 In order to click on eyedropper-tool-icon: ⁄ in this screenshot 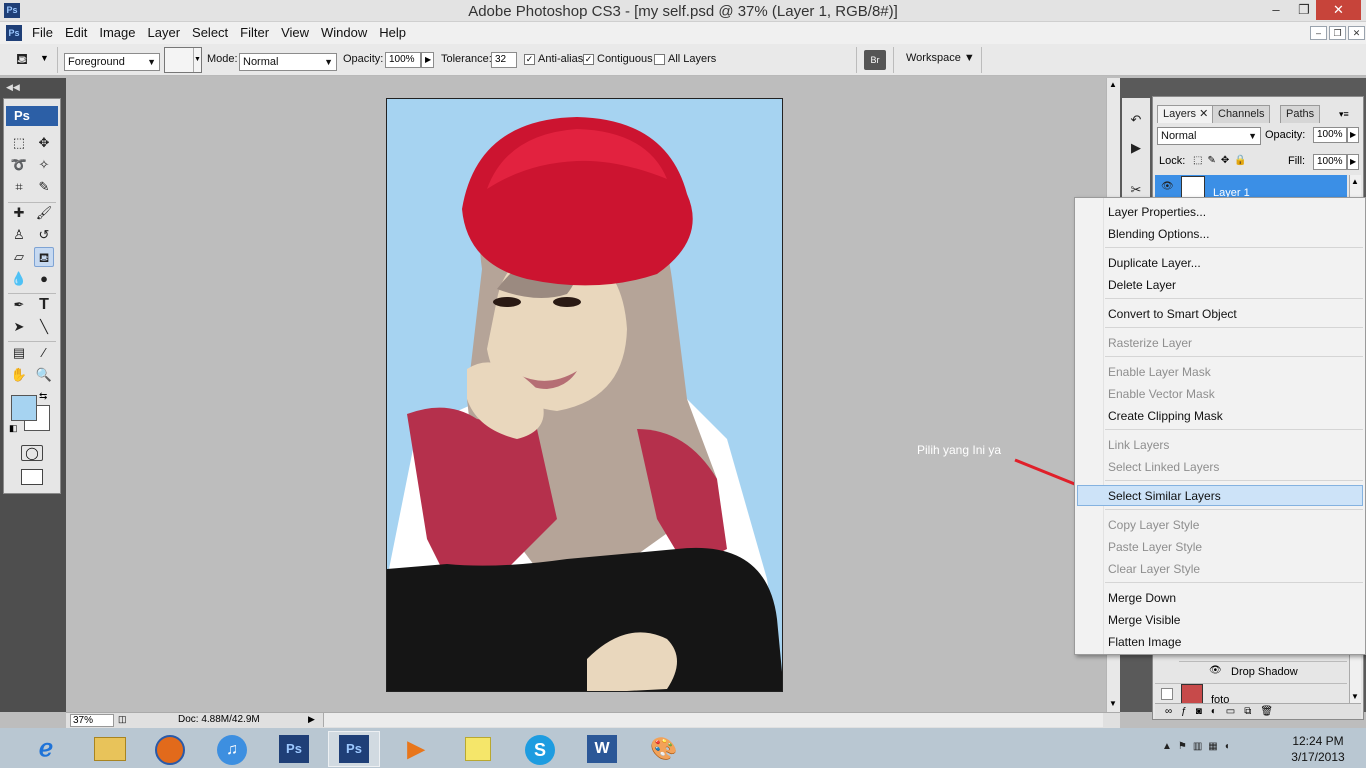, I will do `click(44, 353)`.